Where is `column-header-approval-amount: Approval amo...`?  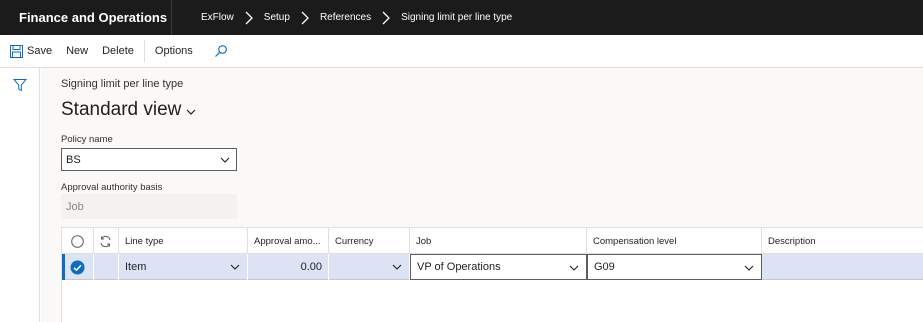 column-header-approval-amount: Approval amo... is located at coordinates (288, 241).